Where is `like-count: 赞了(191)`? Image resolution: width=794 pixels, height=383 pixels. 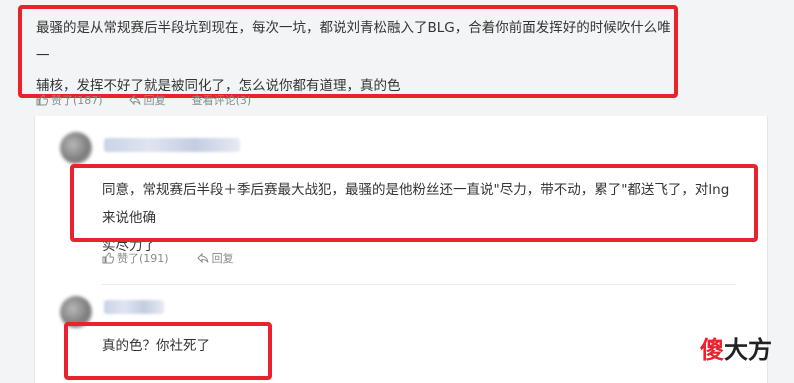 like-count: 赞了(191) is located at coordinates (143, 258).